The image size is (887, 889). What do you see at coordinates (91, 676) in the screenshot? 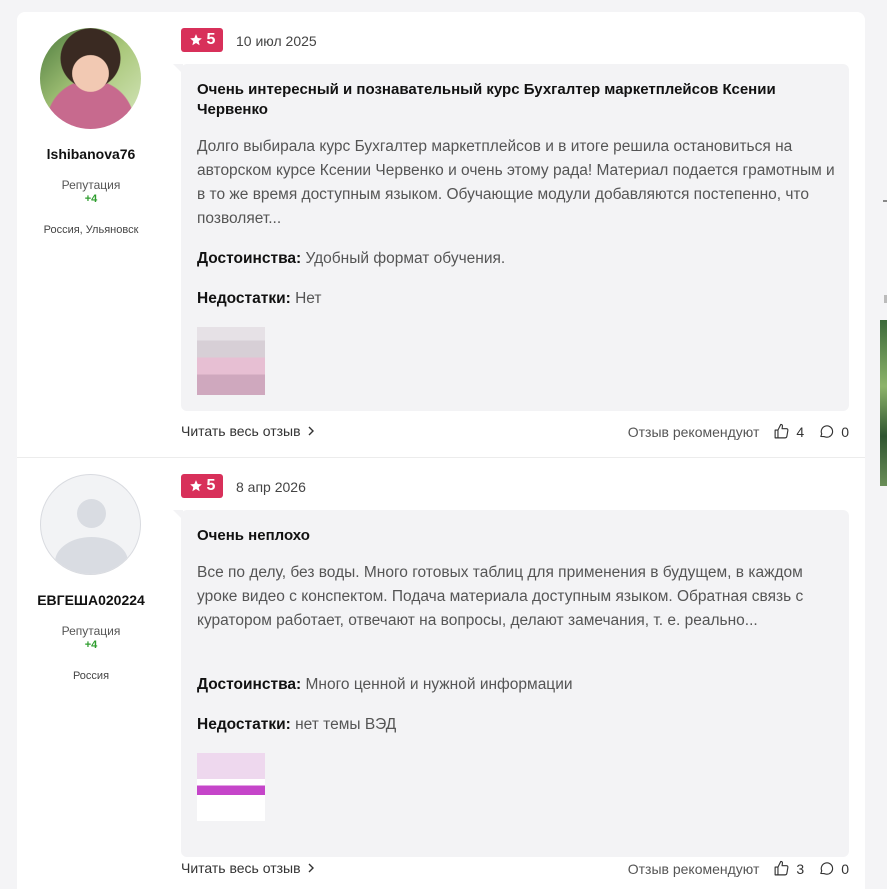
I see `author-location: Россия` at bounding box center [91, 676].